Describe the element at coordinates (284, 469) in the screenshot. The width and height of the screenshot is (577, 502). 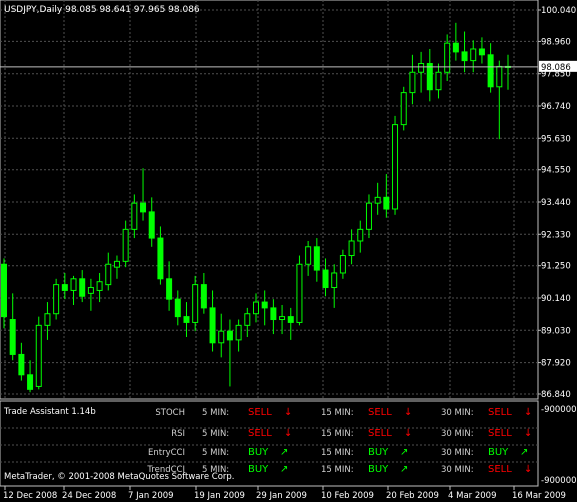
I see `arrow-up-right-icon: ↗` at that location.